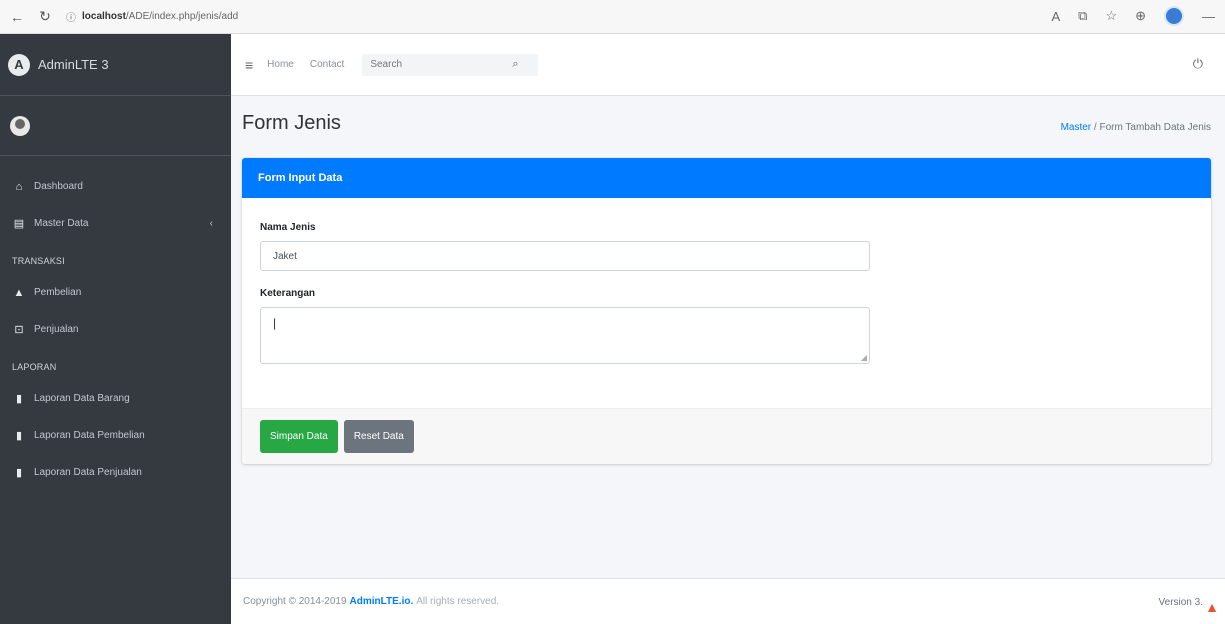 The image size is (1225, 624). What do you see at coordinates (82, 398) in the screenshot?
I see `sidebar-item-label: Laporan Data Barang` at bounding box center [82, 398].